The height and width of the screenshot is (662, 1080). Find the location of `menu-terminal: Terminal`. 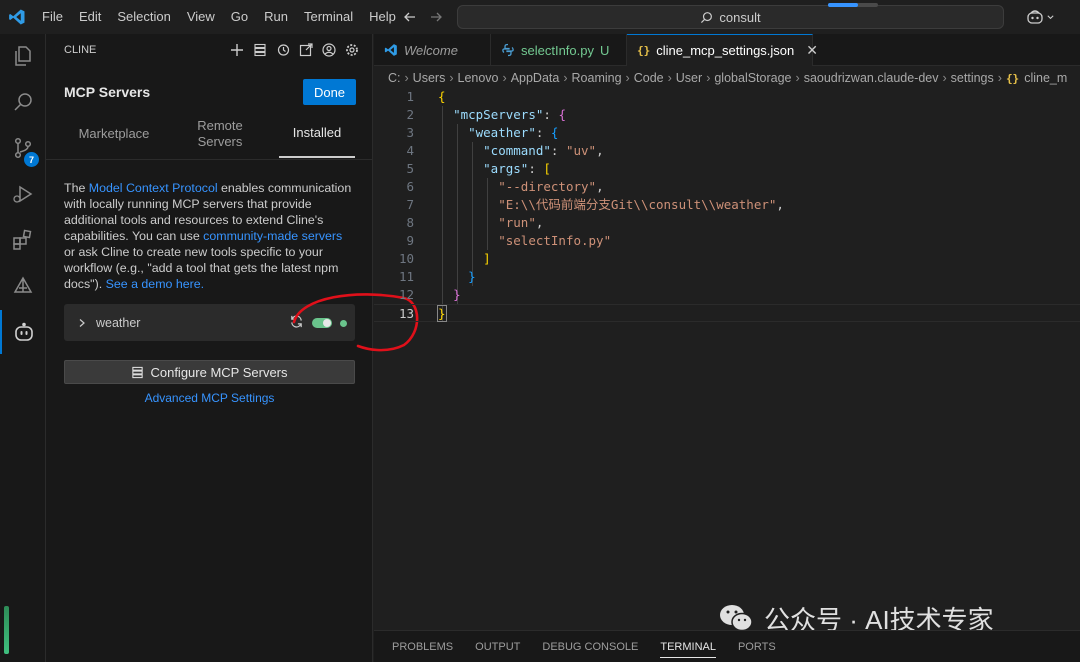

menu-terminal: Terminal is located at coordinates (328, 17).